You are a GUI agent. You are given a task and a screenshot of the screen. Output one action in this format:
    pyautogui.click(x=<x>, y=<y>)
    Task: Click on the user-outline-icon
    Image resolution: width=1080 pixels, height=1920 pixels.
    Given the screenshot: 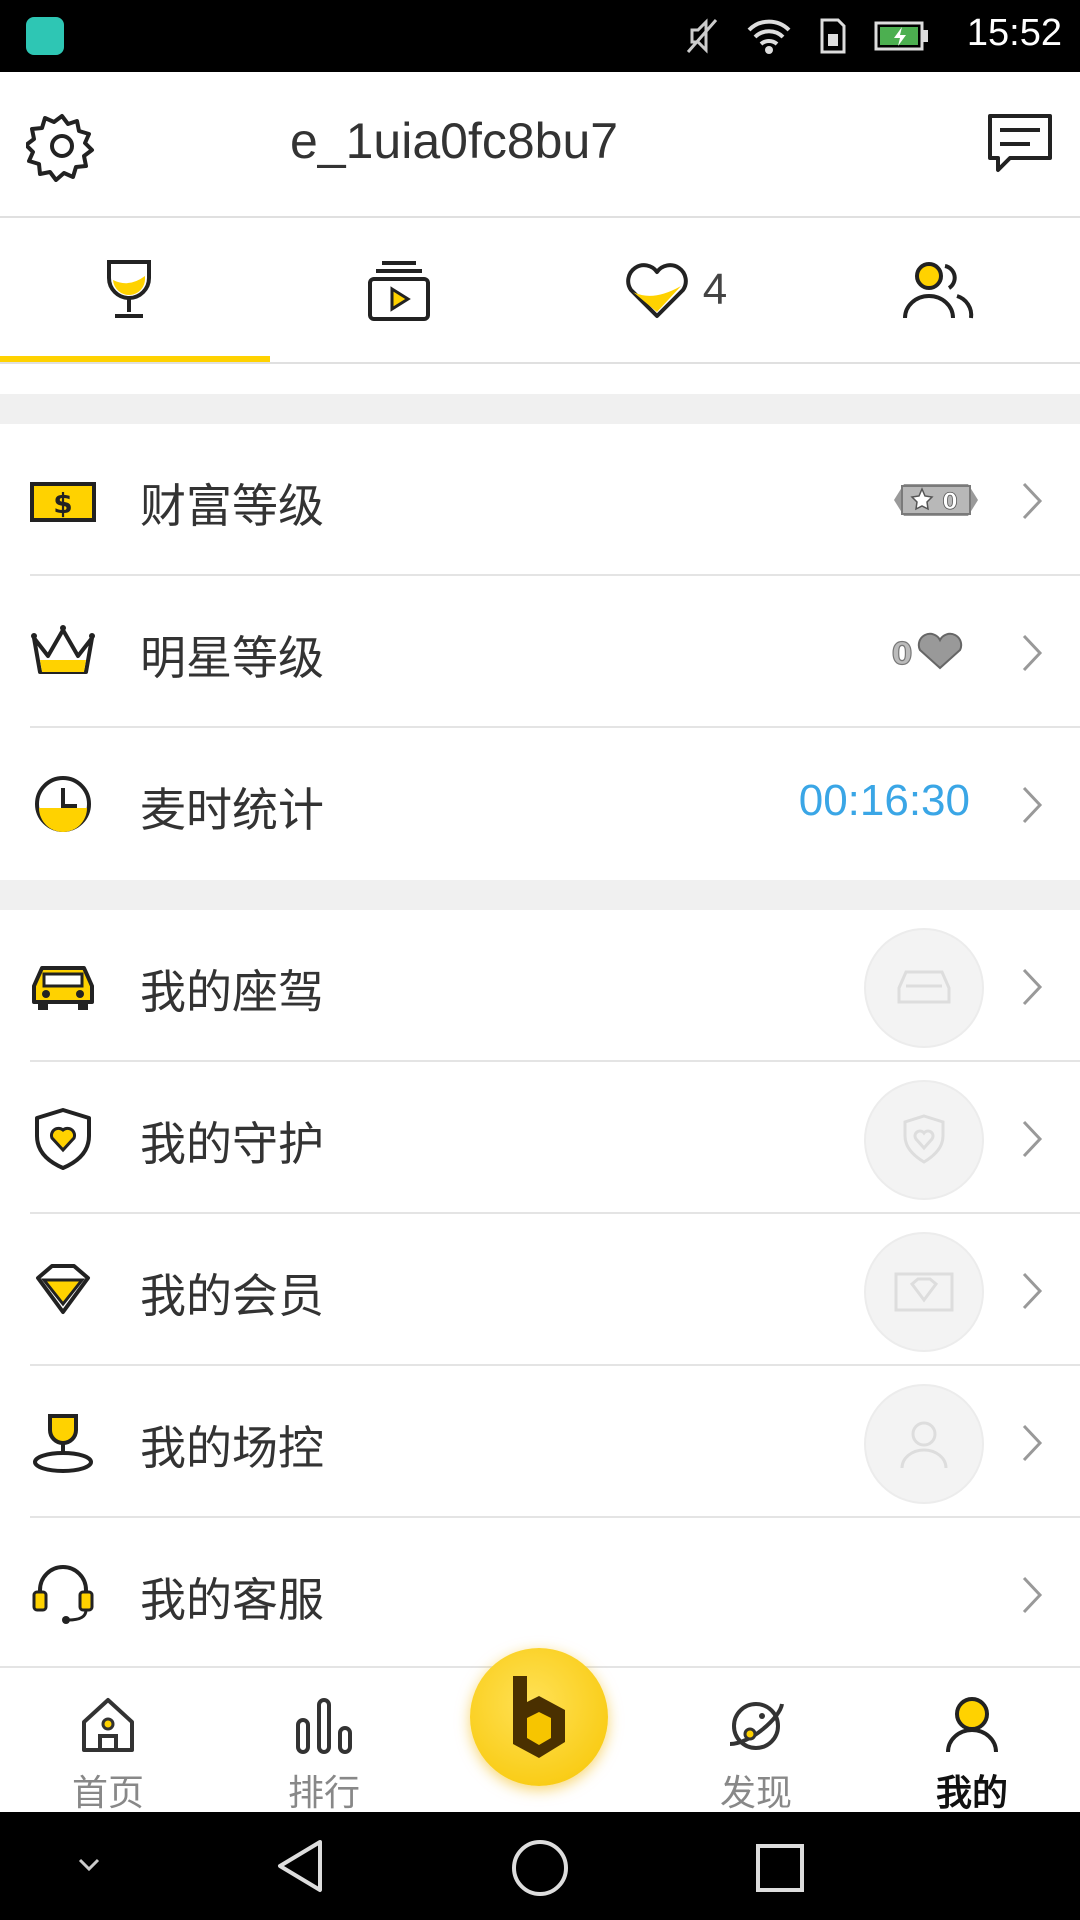 What is the action you would take?
    pyautogui.click(x=924, y=1445)
    